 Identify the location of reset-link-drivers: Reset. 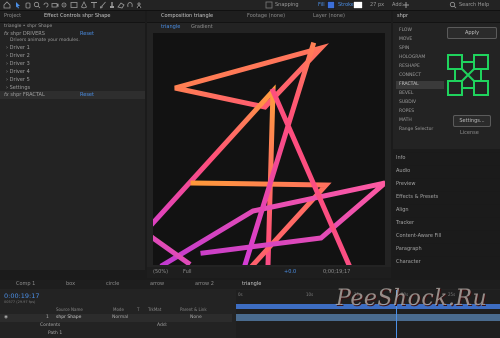
(87, 34).